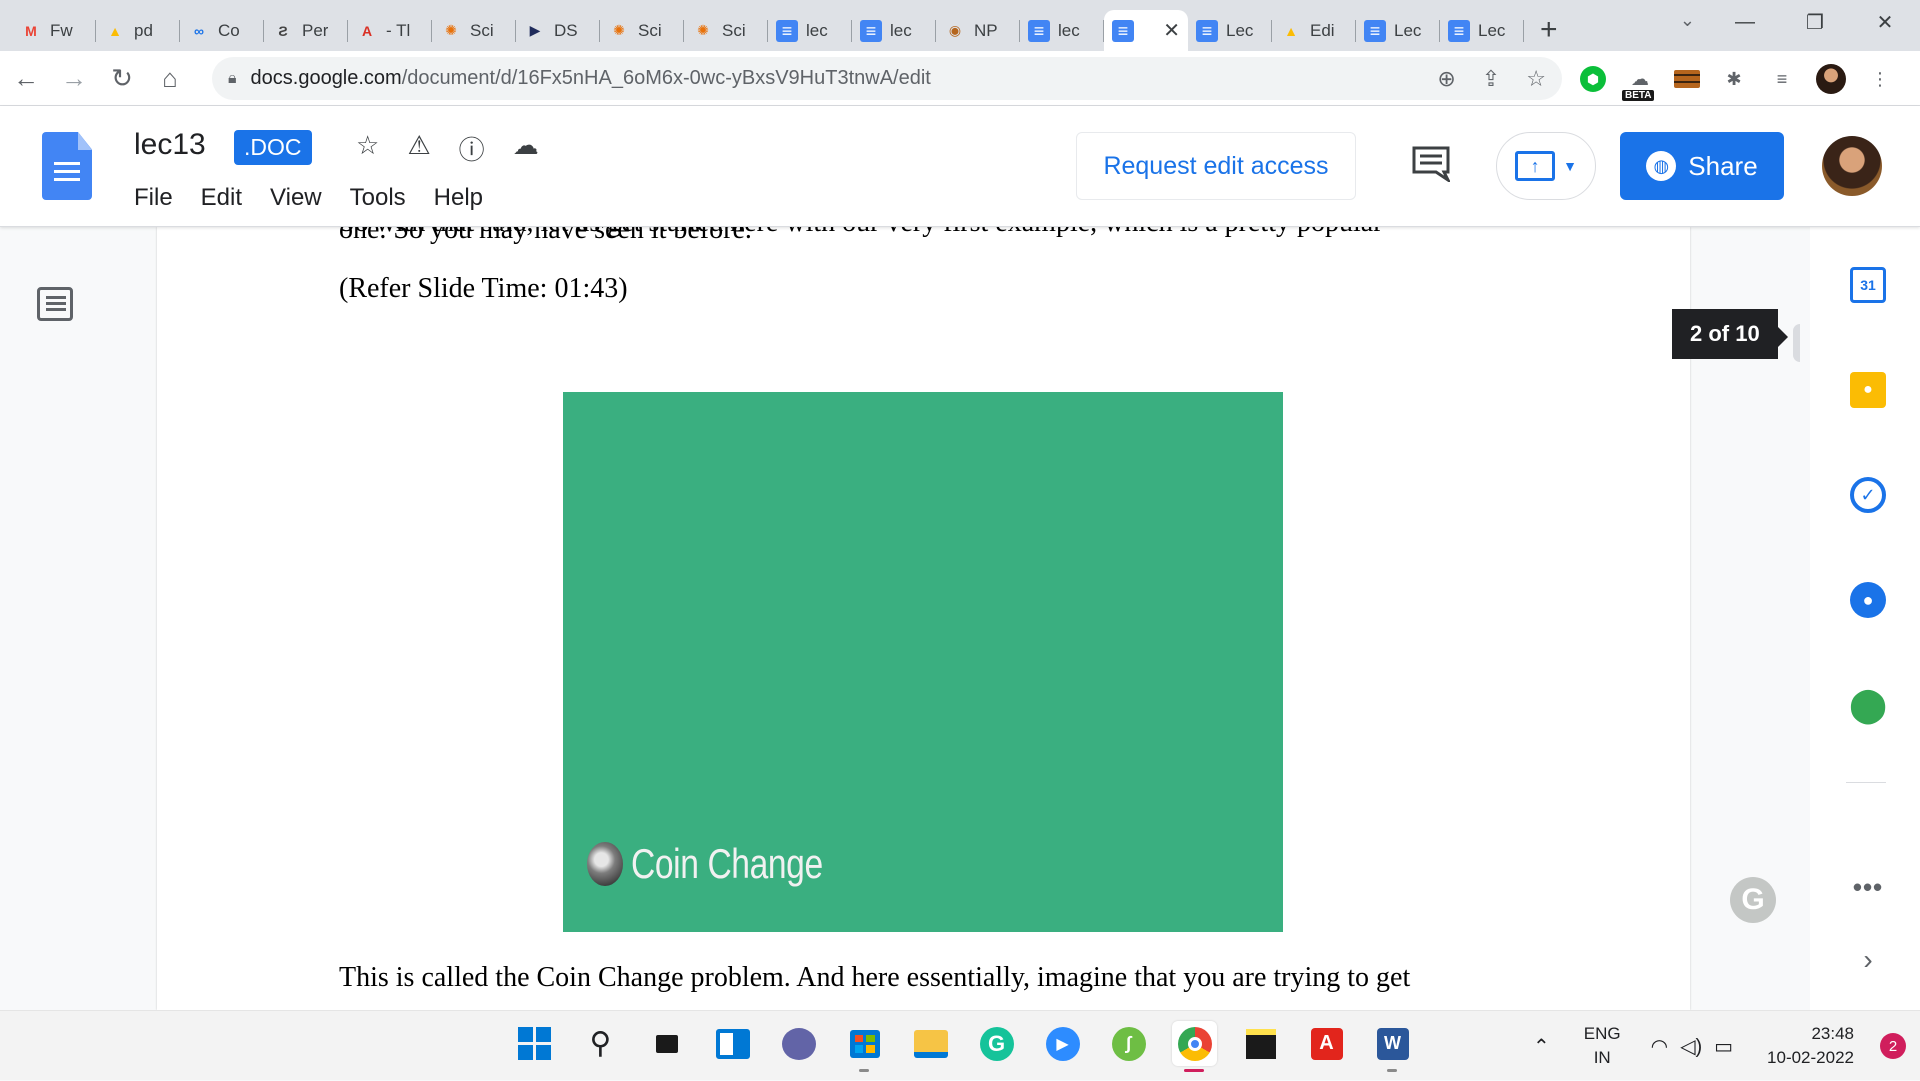  I want to click on scihub-icon: ✺, so click(703, 30).